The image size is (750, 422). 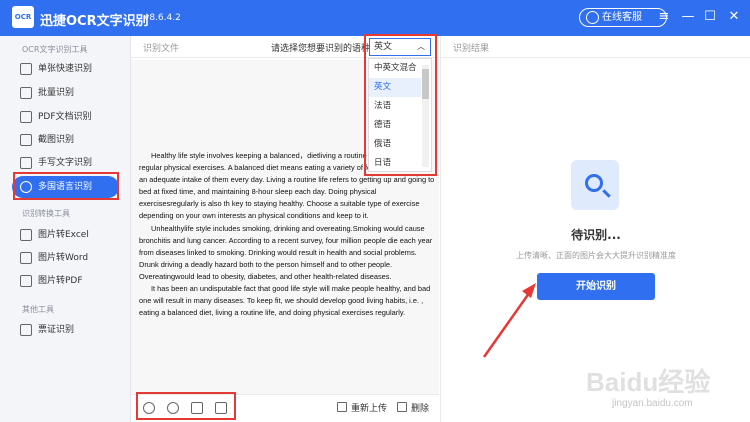 I want to click on start-recognition-button: 开始识别, so click(x=596, y=286).